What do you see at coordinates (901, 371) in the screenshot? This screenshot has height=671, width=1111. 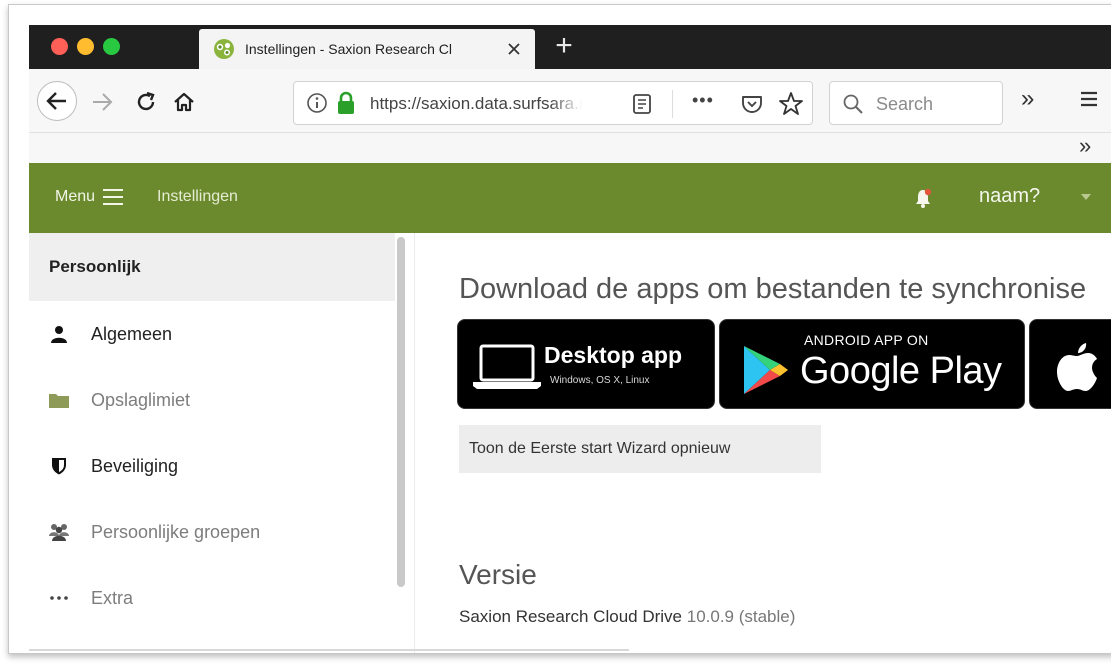 I see `google-play-label: Google Play` at bounding box center [901, 371].